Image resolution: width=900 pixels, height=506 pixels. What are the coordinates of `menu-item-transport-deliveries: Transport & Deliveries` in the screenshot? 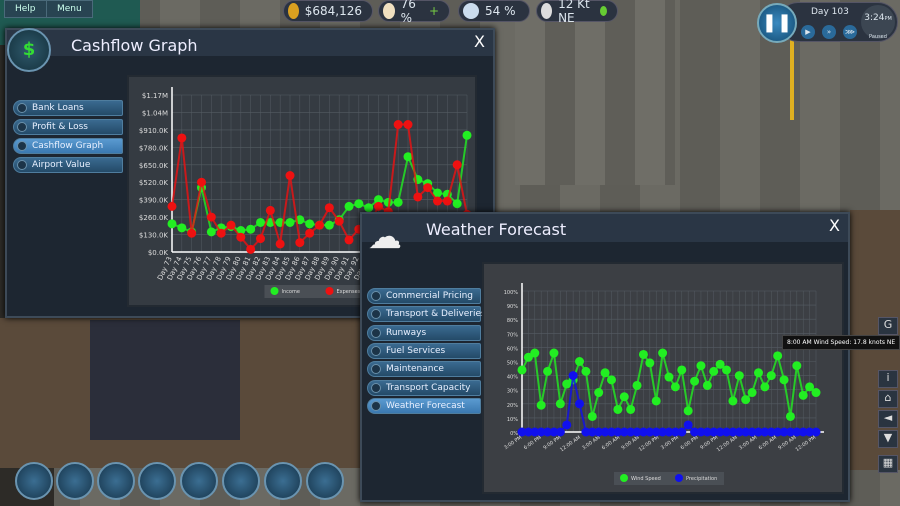 It's located at (426, 314).